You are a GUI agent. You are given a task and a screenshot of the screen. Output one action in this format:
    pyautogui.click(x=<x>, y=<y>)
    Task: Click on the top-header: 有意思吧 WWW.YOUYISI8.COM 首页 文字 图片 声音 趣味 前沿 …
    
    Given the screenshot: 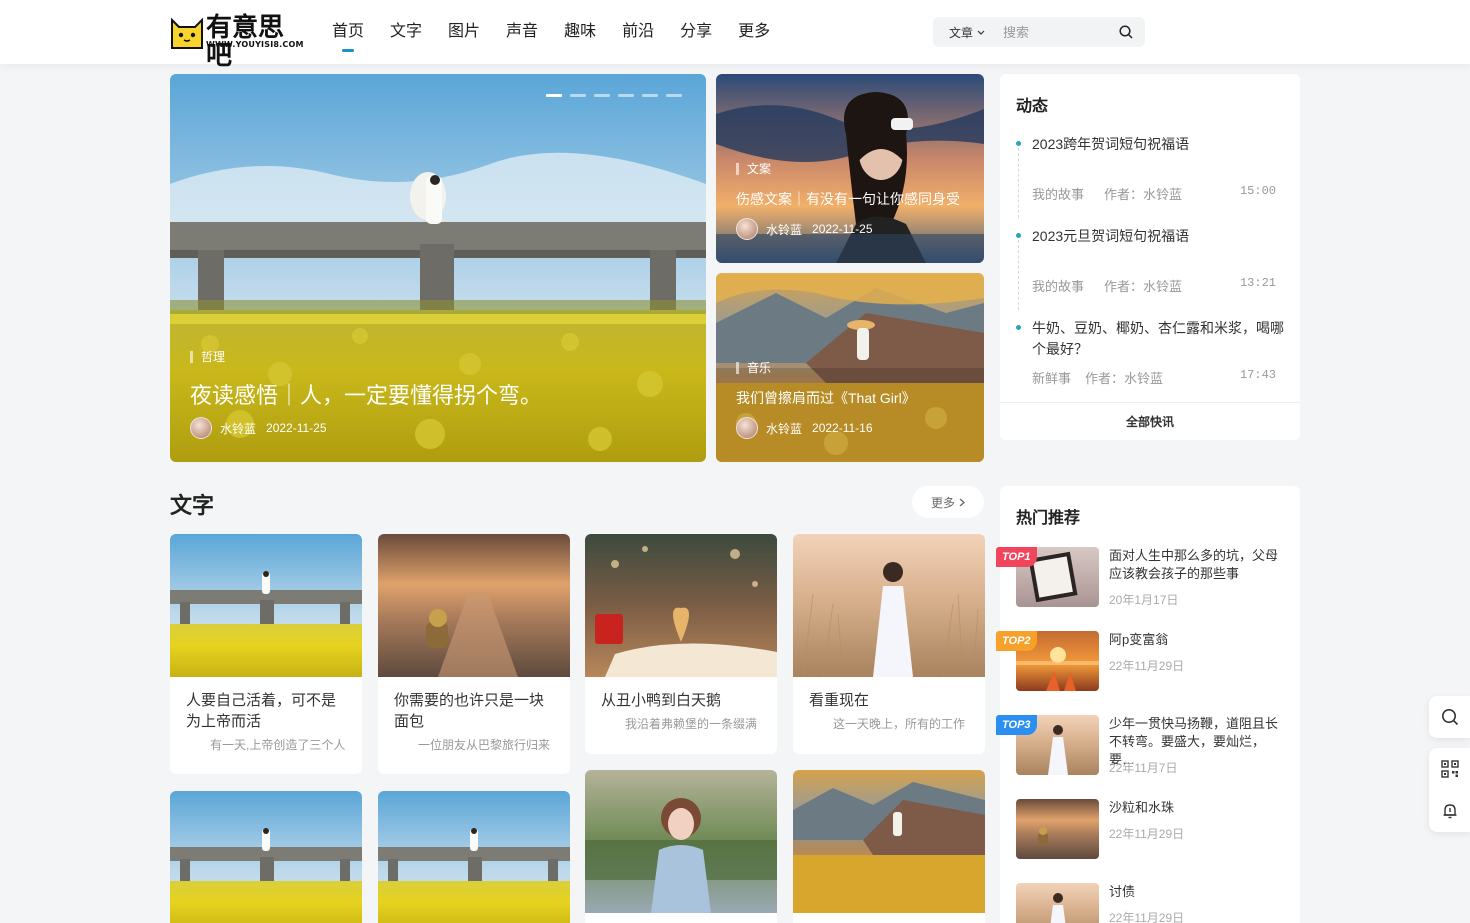 What is the action you would take?
    pyautogui.click(x=735, y=35)
    